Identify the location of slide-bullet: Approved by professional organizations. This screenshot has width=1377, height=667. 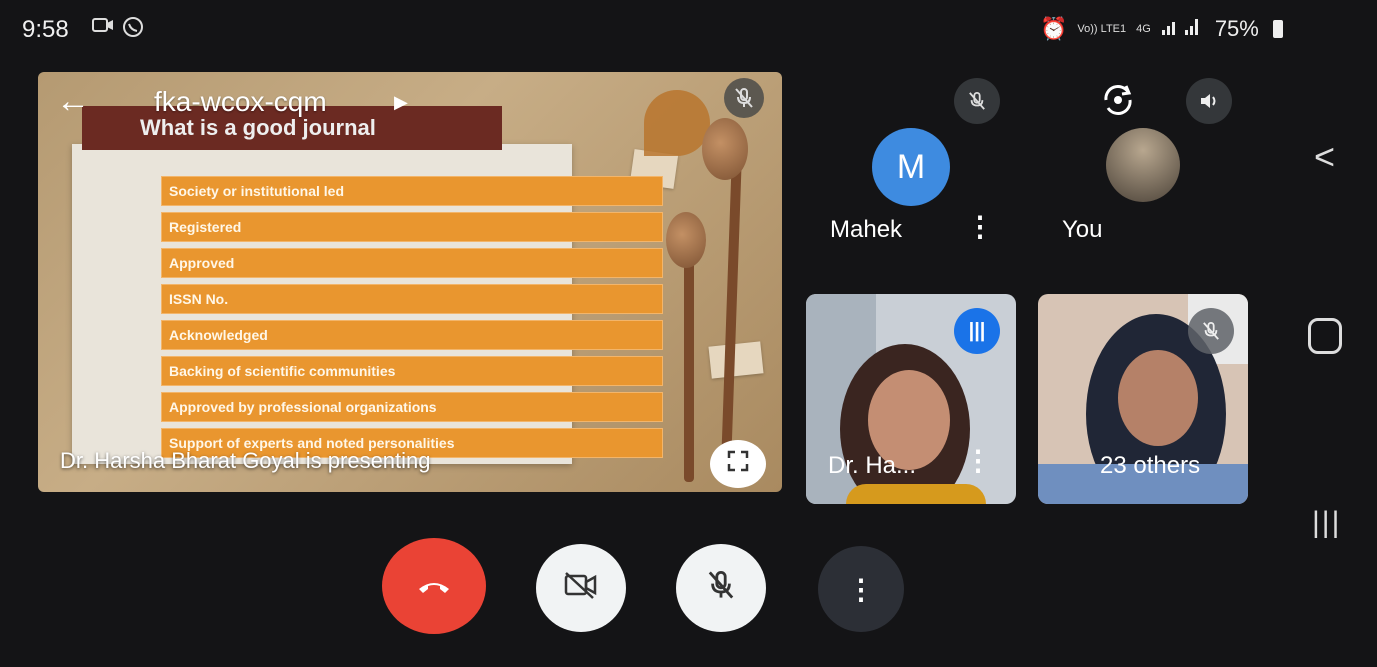
(412, 407).